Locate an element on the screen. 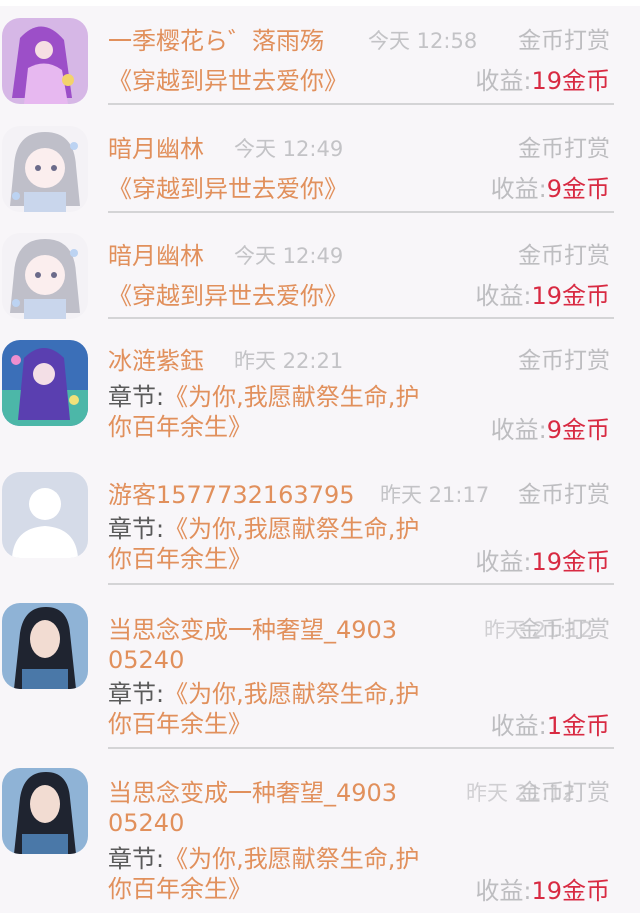  reward-record-row: 暗月幽林 今天 12:49 金币打赏 《穿越到异世去爱你》 收益:19金币 is located at coordinates (320, 278).